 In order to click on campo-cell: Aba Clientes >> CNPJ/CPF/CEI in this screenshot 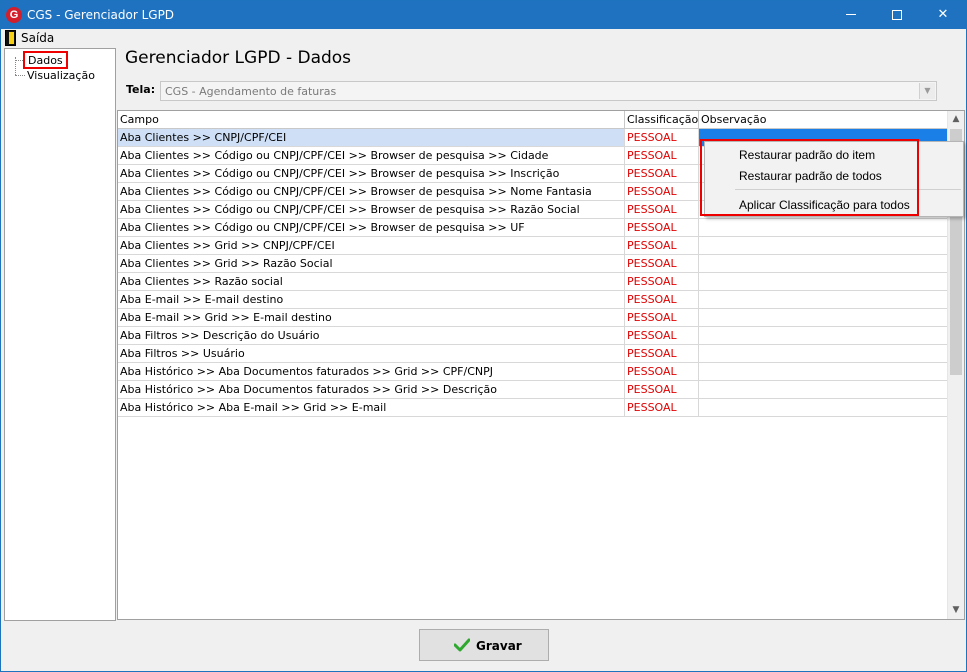, I will do `click(371, 137)`.